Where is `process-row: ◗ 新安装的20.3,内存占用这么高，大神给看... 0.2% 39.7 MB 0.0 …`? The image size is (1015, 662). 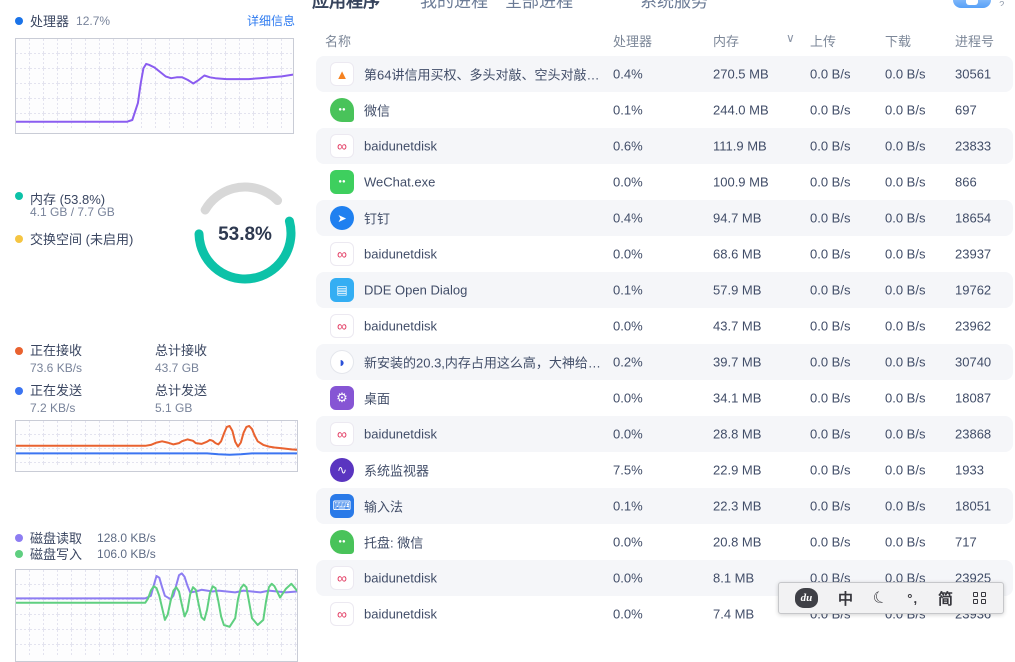 process-row: ◗ 新安装的20.3,内存占用这么高，大神给看... 0.2% 39.7 MB 0.0 … is located at coordinates (664, 362).